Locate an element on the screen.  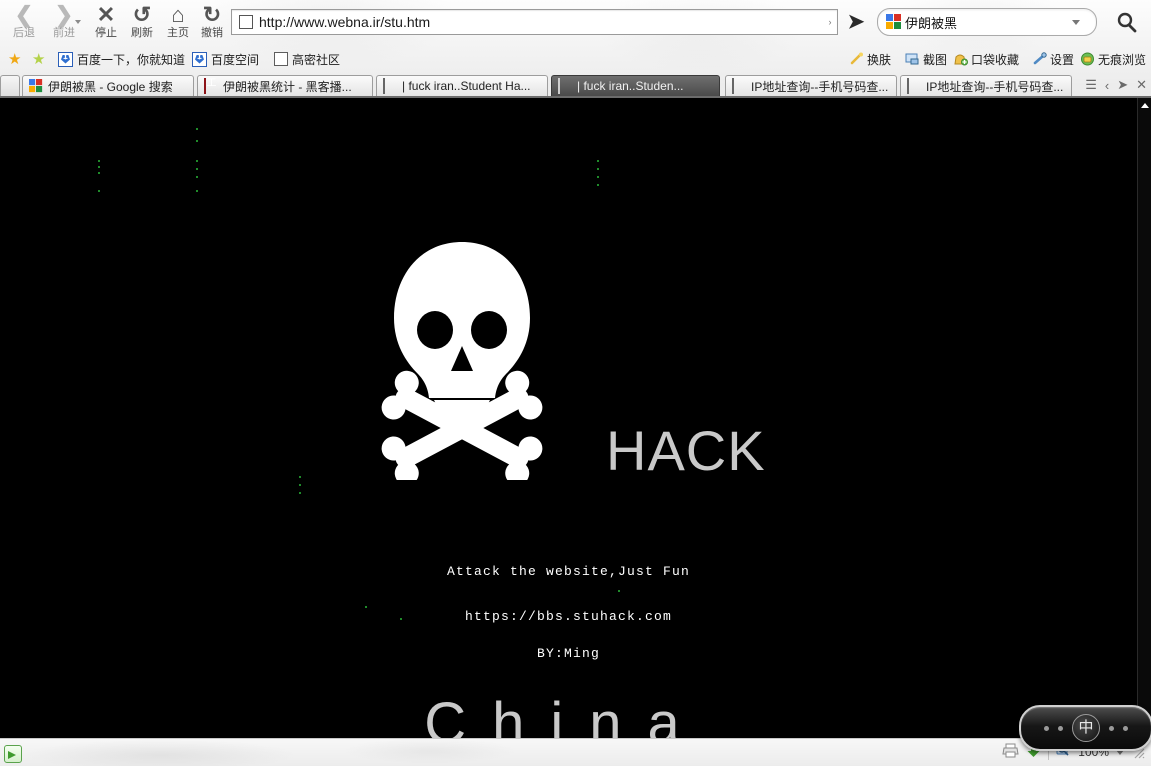
tab-next-icon: ➤ is located at coordinates (1122, 85).